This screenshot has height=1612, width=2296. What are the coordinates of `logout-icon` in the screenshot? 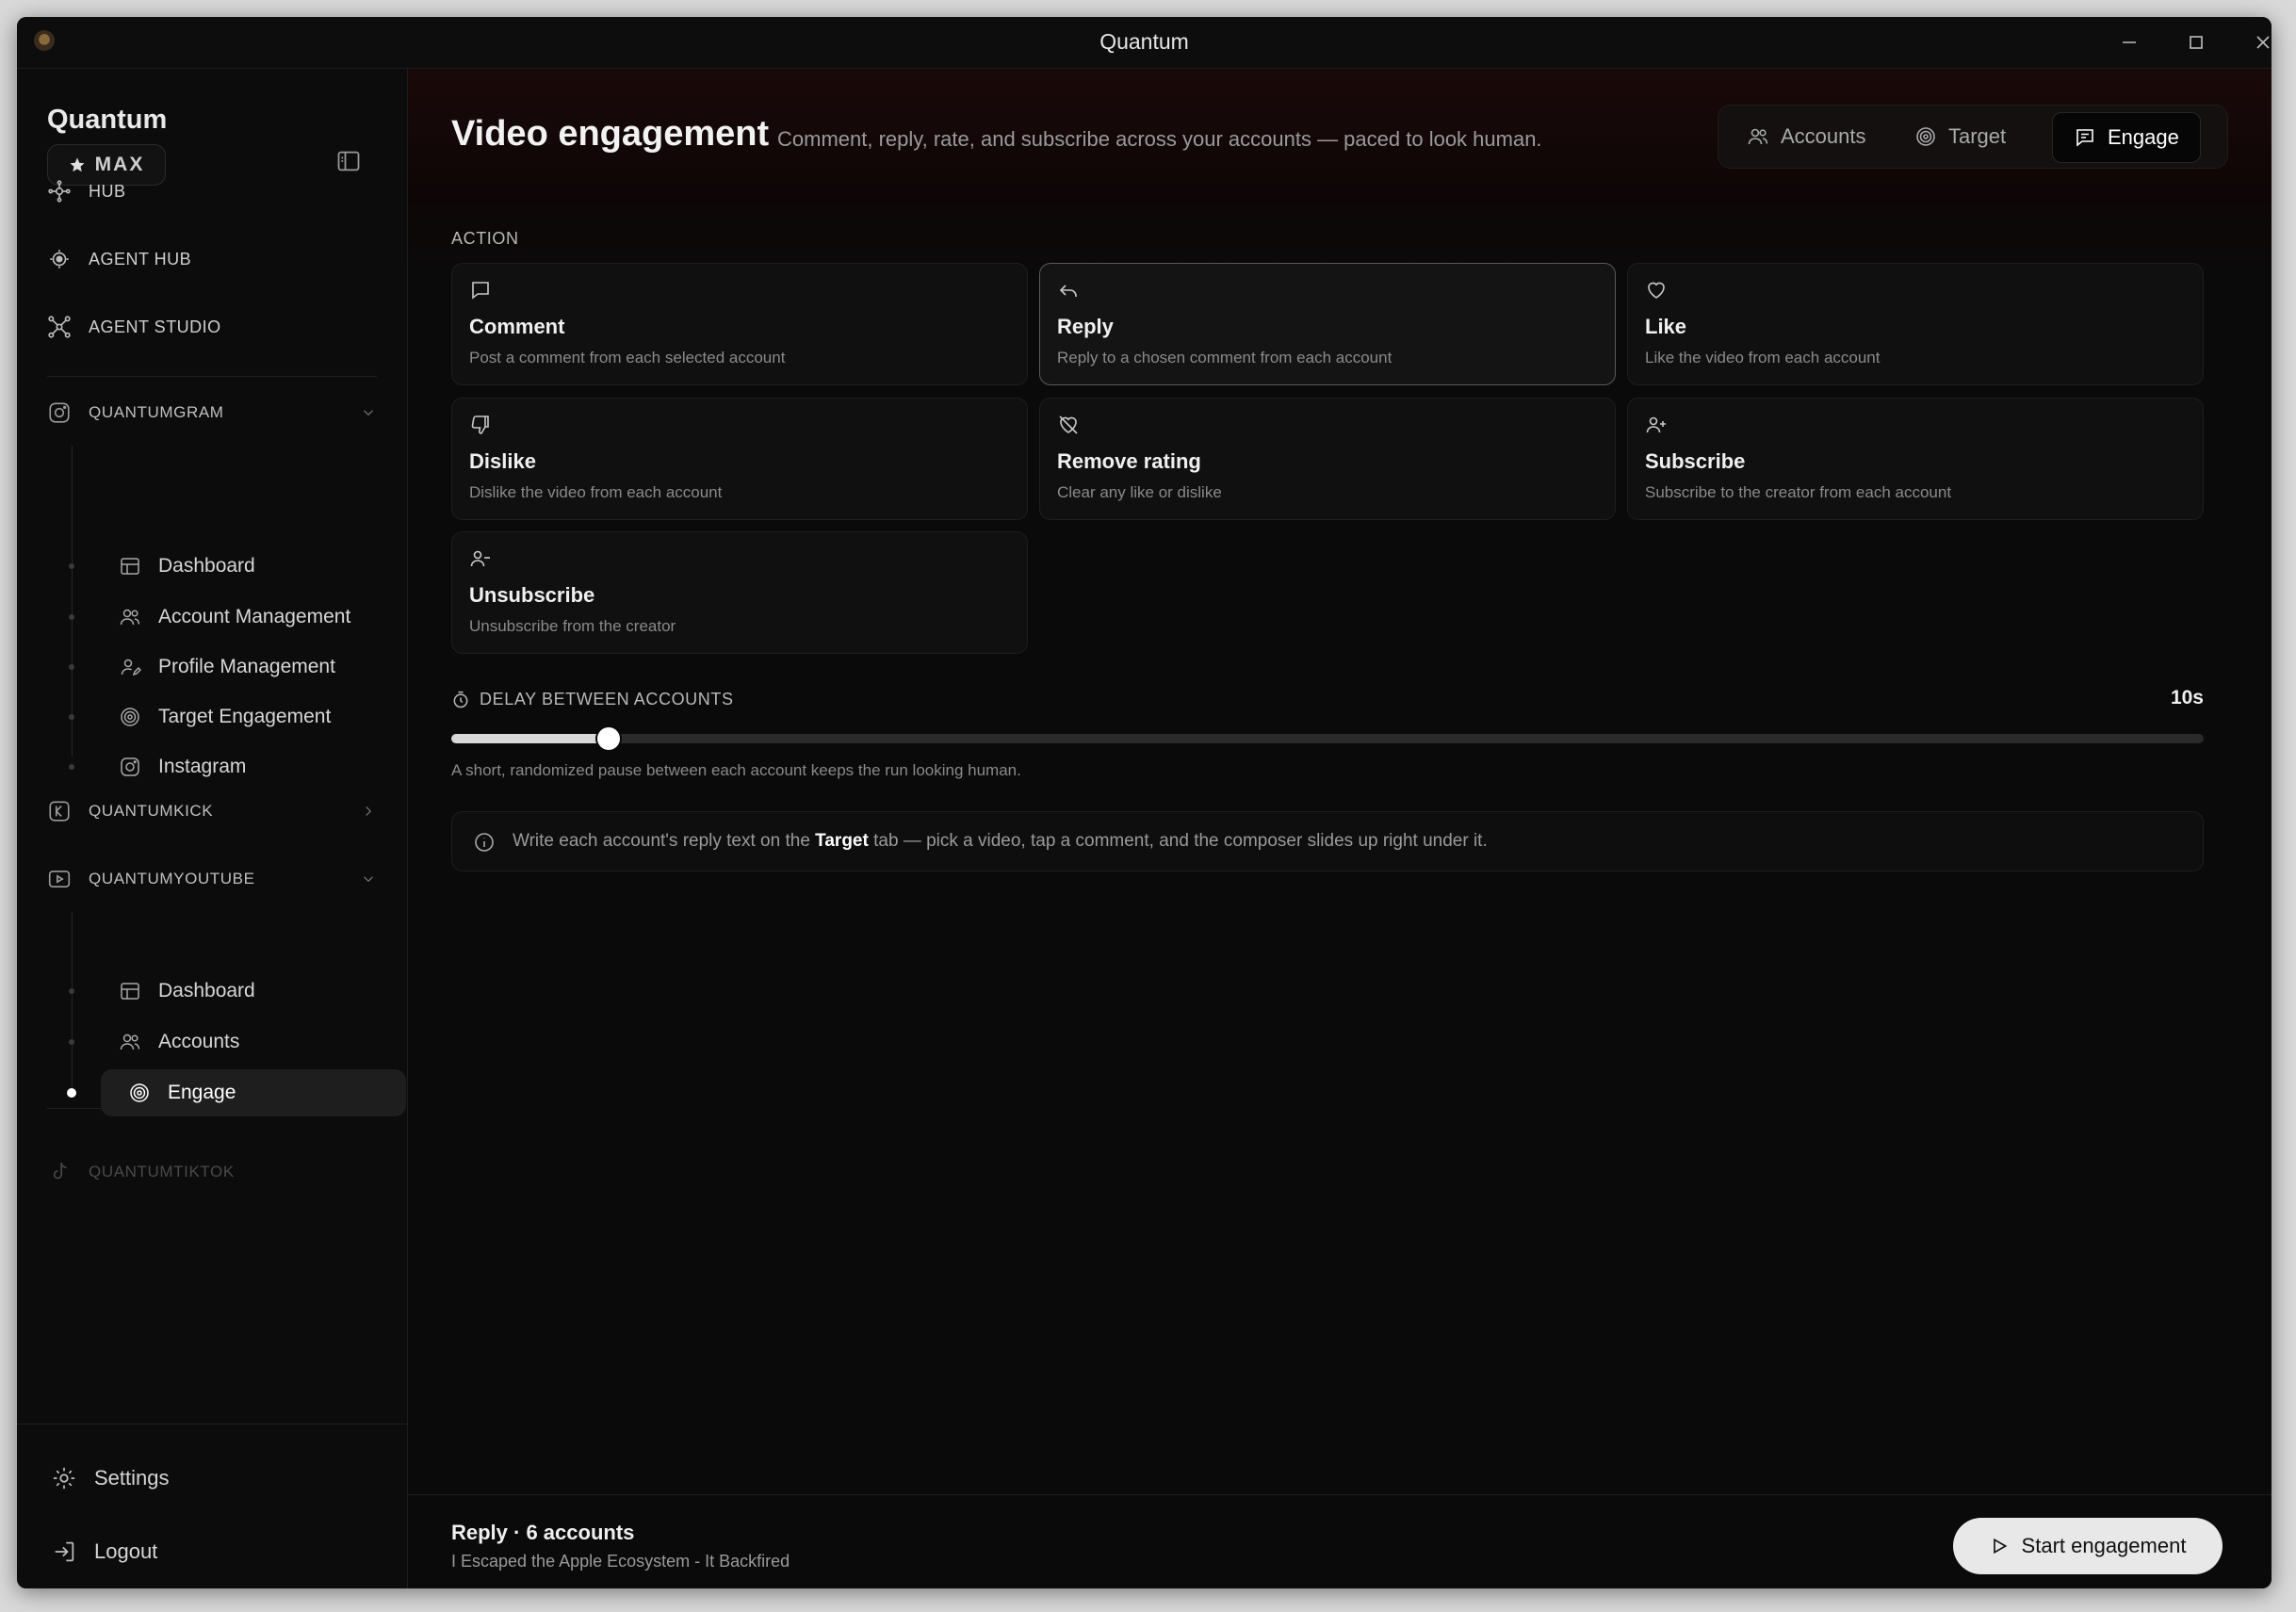 It's located at (64, 1551).